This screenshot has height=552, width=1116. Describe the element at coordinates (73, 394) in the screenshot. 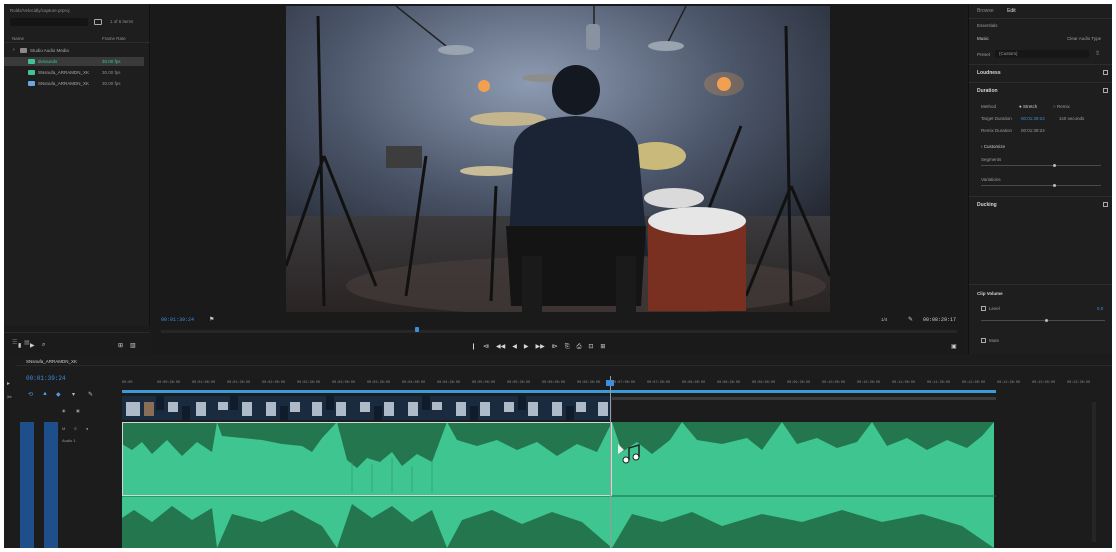

I see `settings-icon: ▾` at that location.